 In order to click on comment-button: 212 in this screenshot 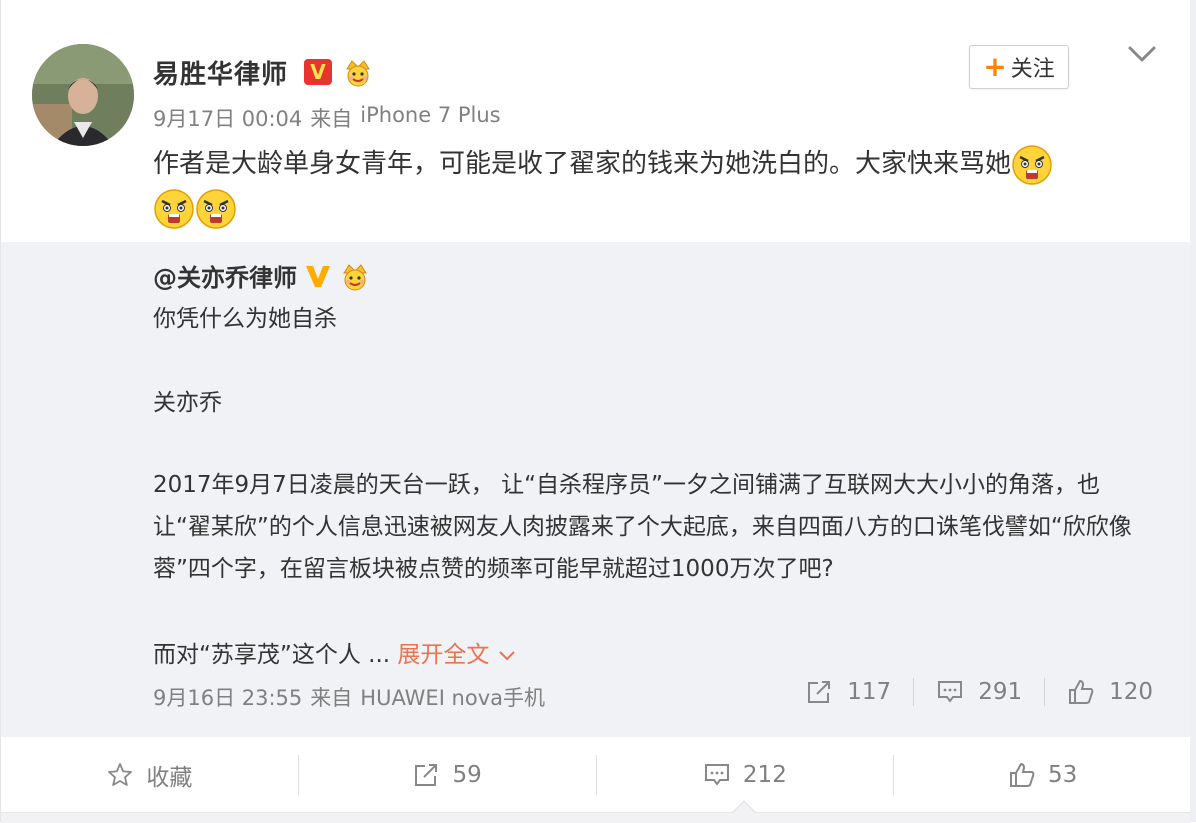, I will do `click(745, 775)`.